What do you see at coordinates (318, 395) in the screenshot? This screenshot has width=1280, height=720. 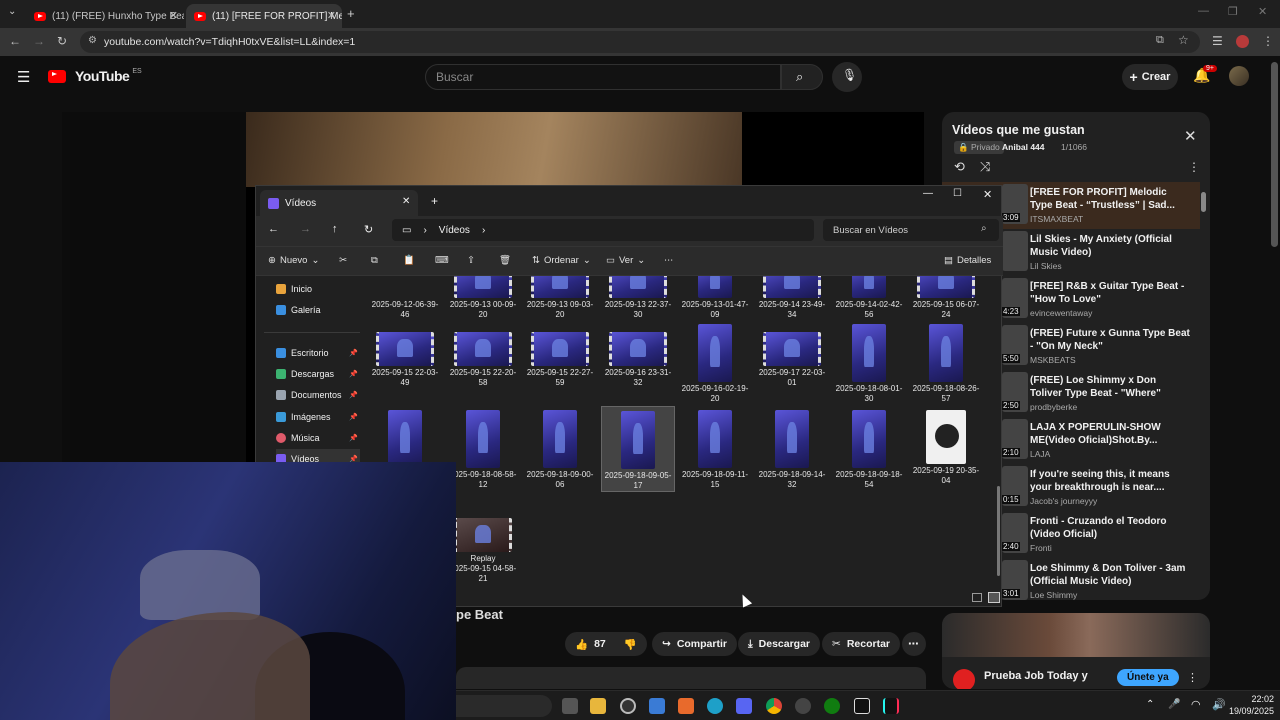 I see `sidebar-item-documents: Documentos 📌` at bounding box center [318, 395].